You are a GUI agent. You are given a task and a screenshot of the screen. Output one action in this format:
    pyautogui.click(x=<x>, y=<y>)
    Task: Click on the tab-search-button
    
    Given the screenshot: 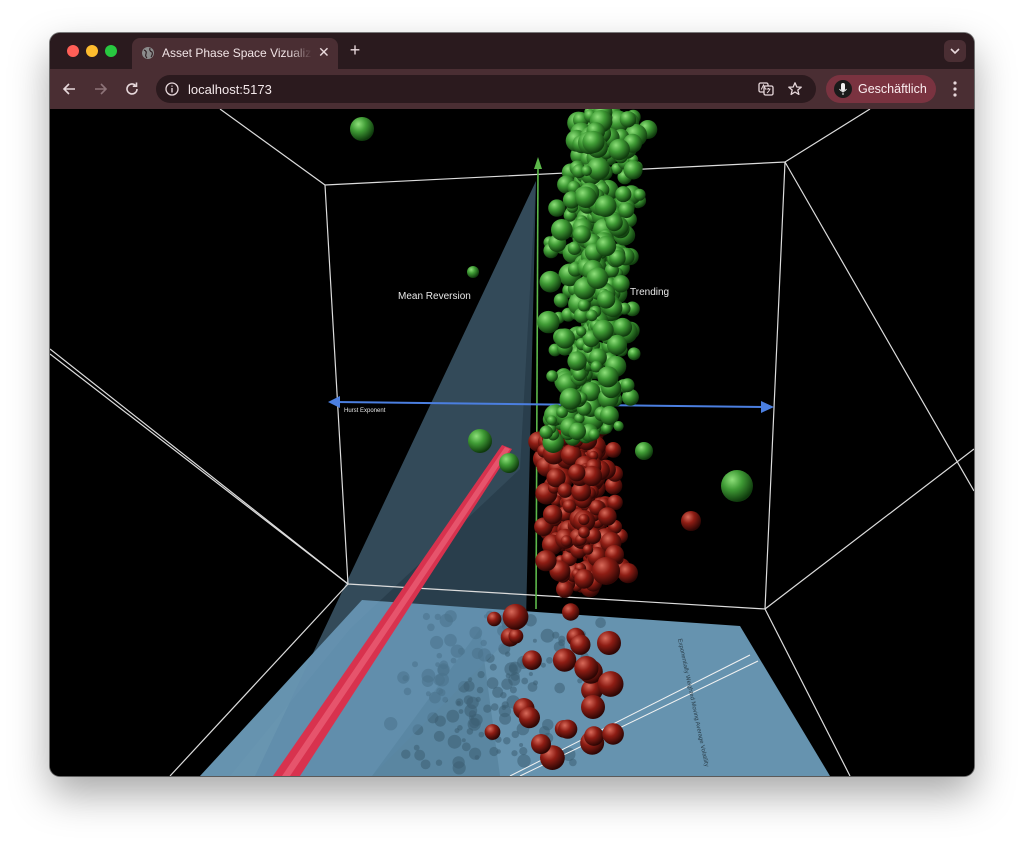 What is the action you would take?
    pyautogui.click(x=955, y=51)
    